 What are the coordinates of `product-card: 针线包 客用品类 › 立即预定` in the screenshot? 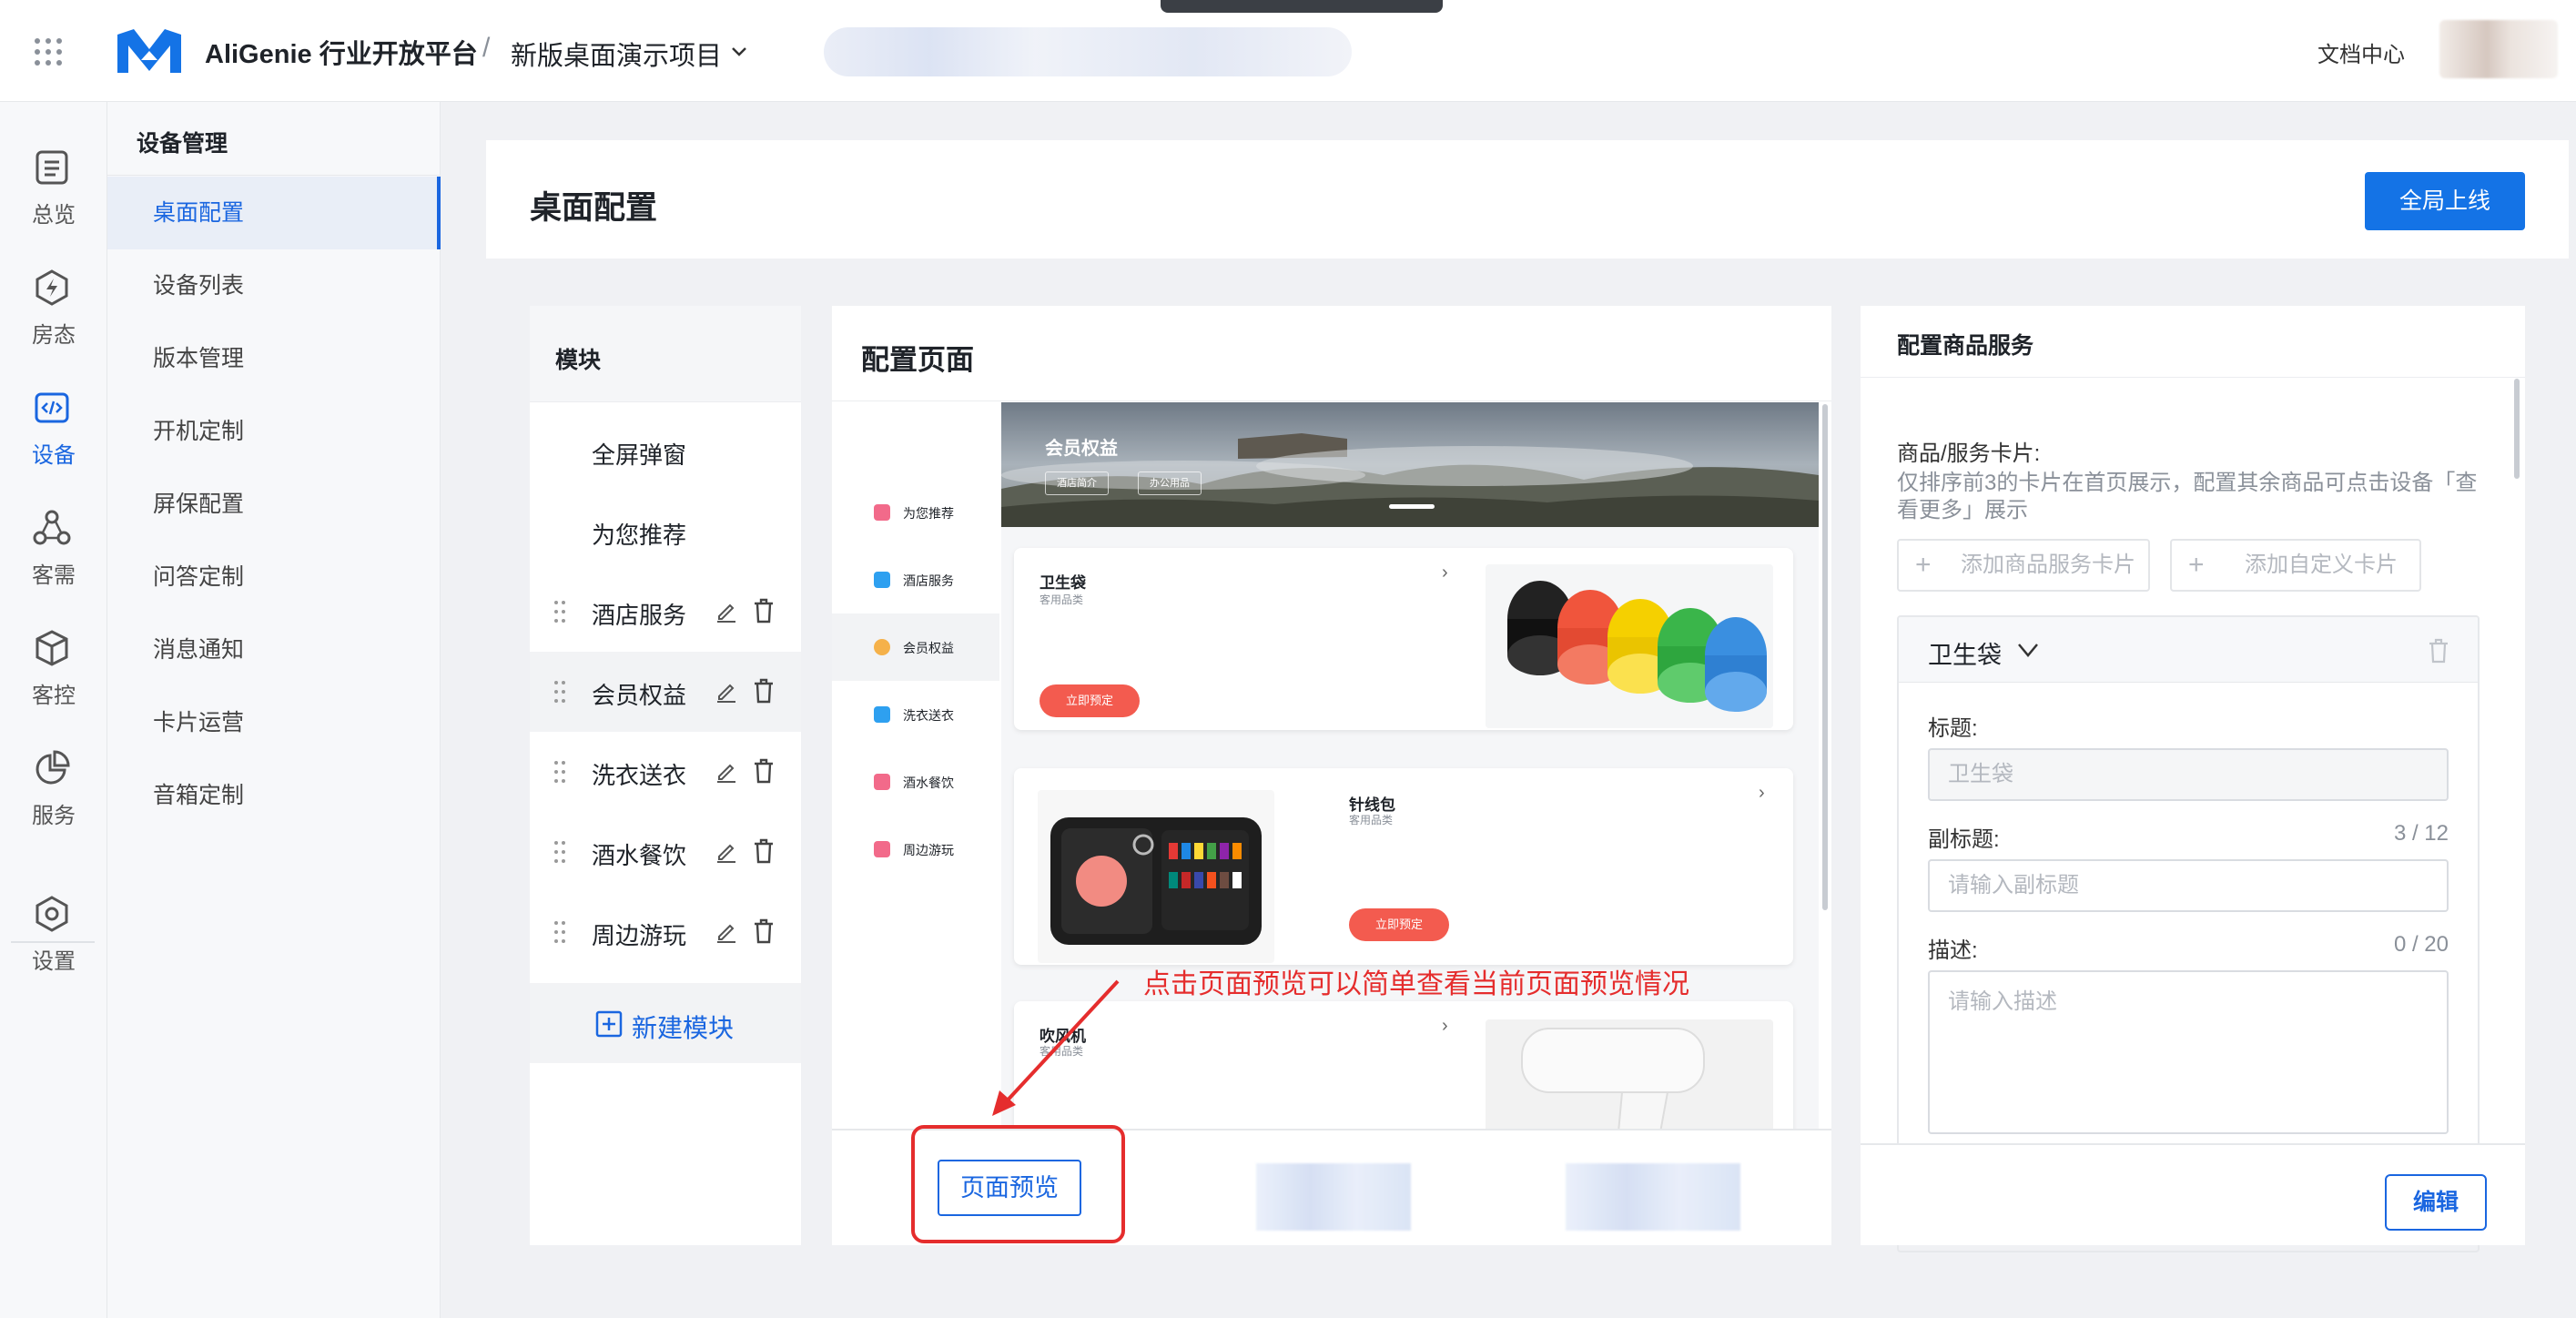 It's located at (1403, 866).